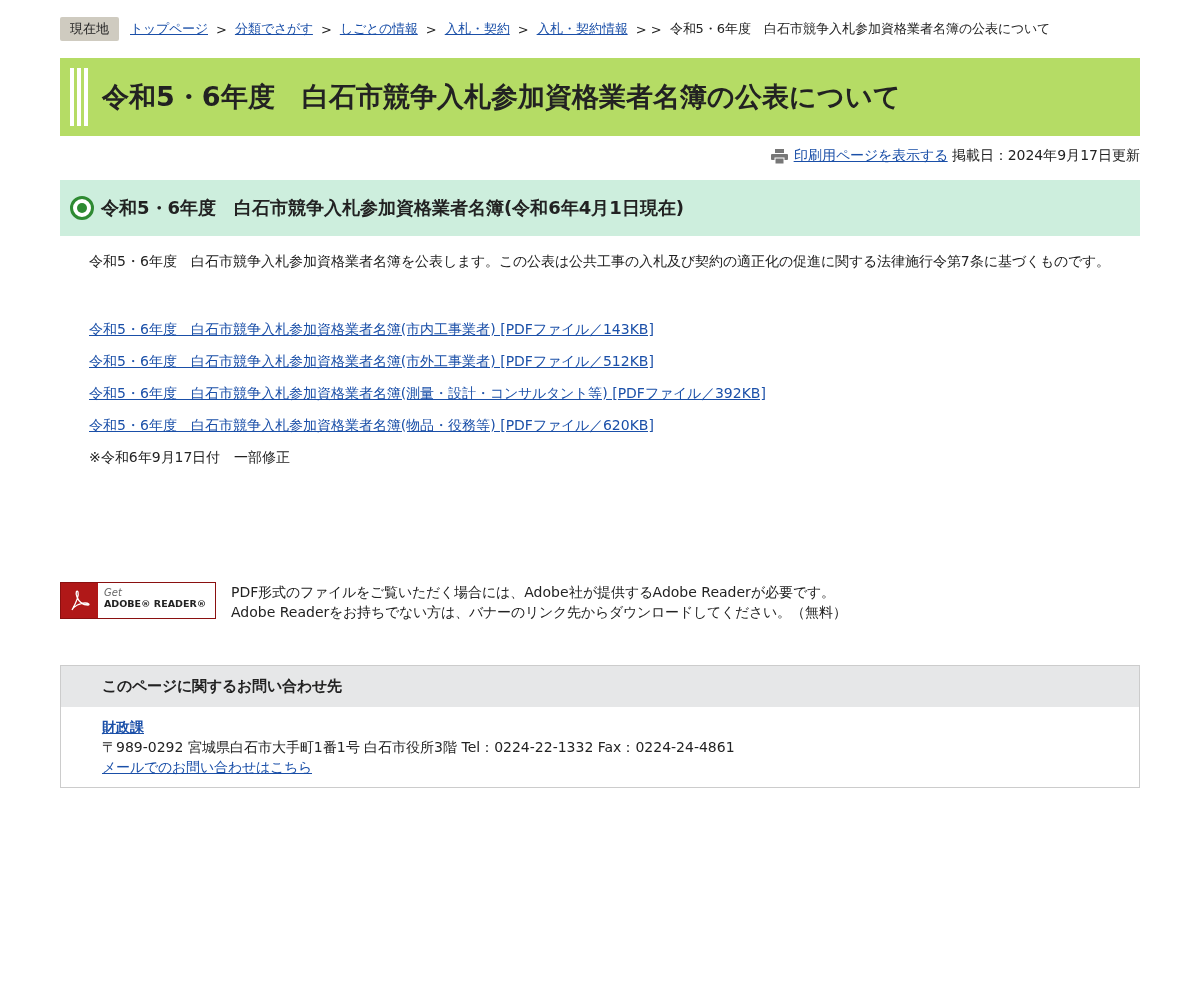 The image size is (1200, 1000). Describe the element at coordinates (582, 29) in the screenshot. I see `breadcrumb-link: 入札・契約情報` at that location.